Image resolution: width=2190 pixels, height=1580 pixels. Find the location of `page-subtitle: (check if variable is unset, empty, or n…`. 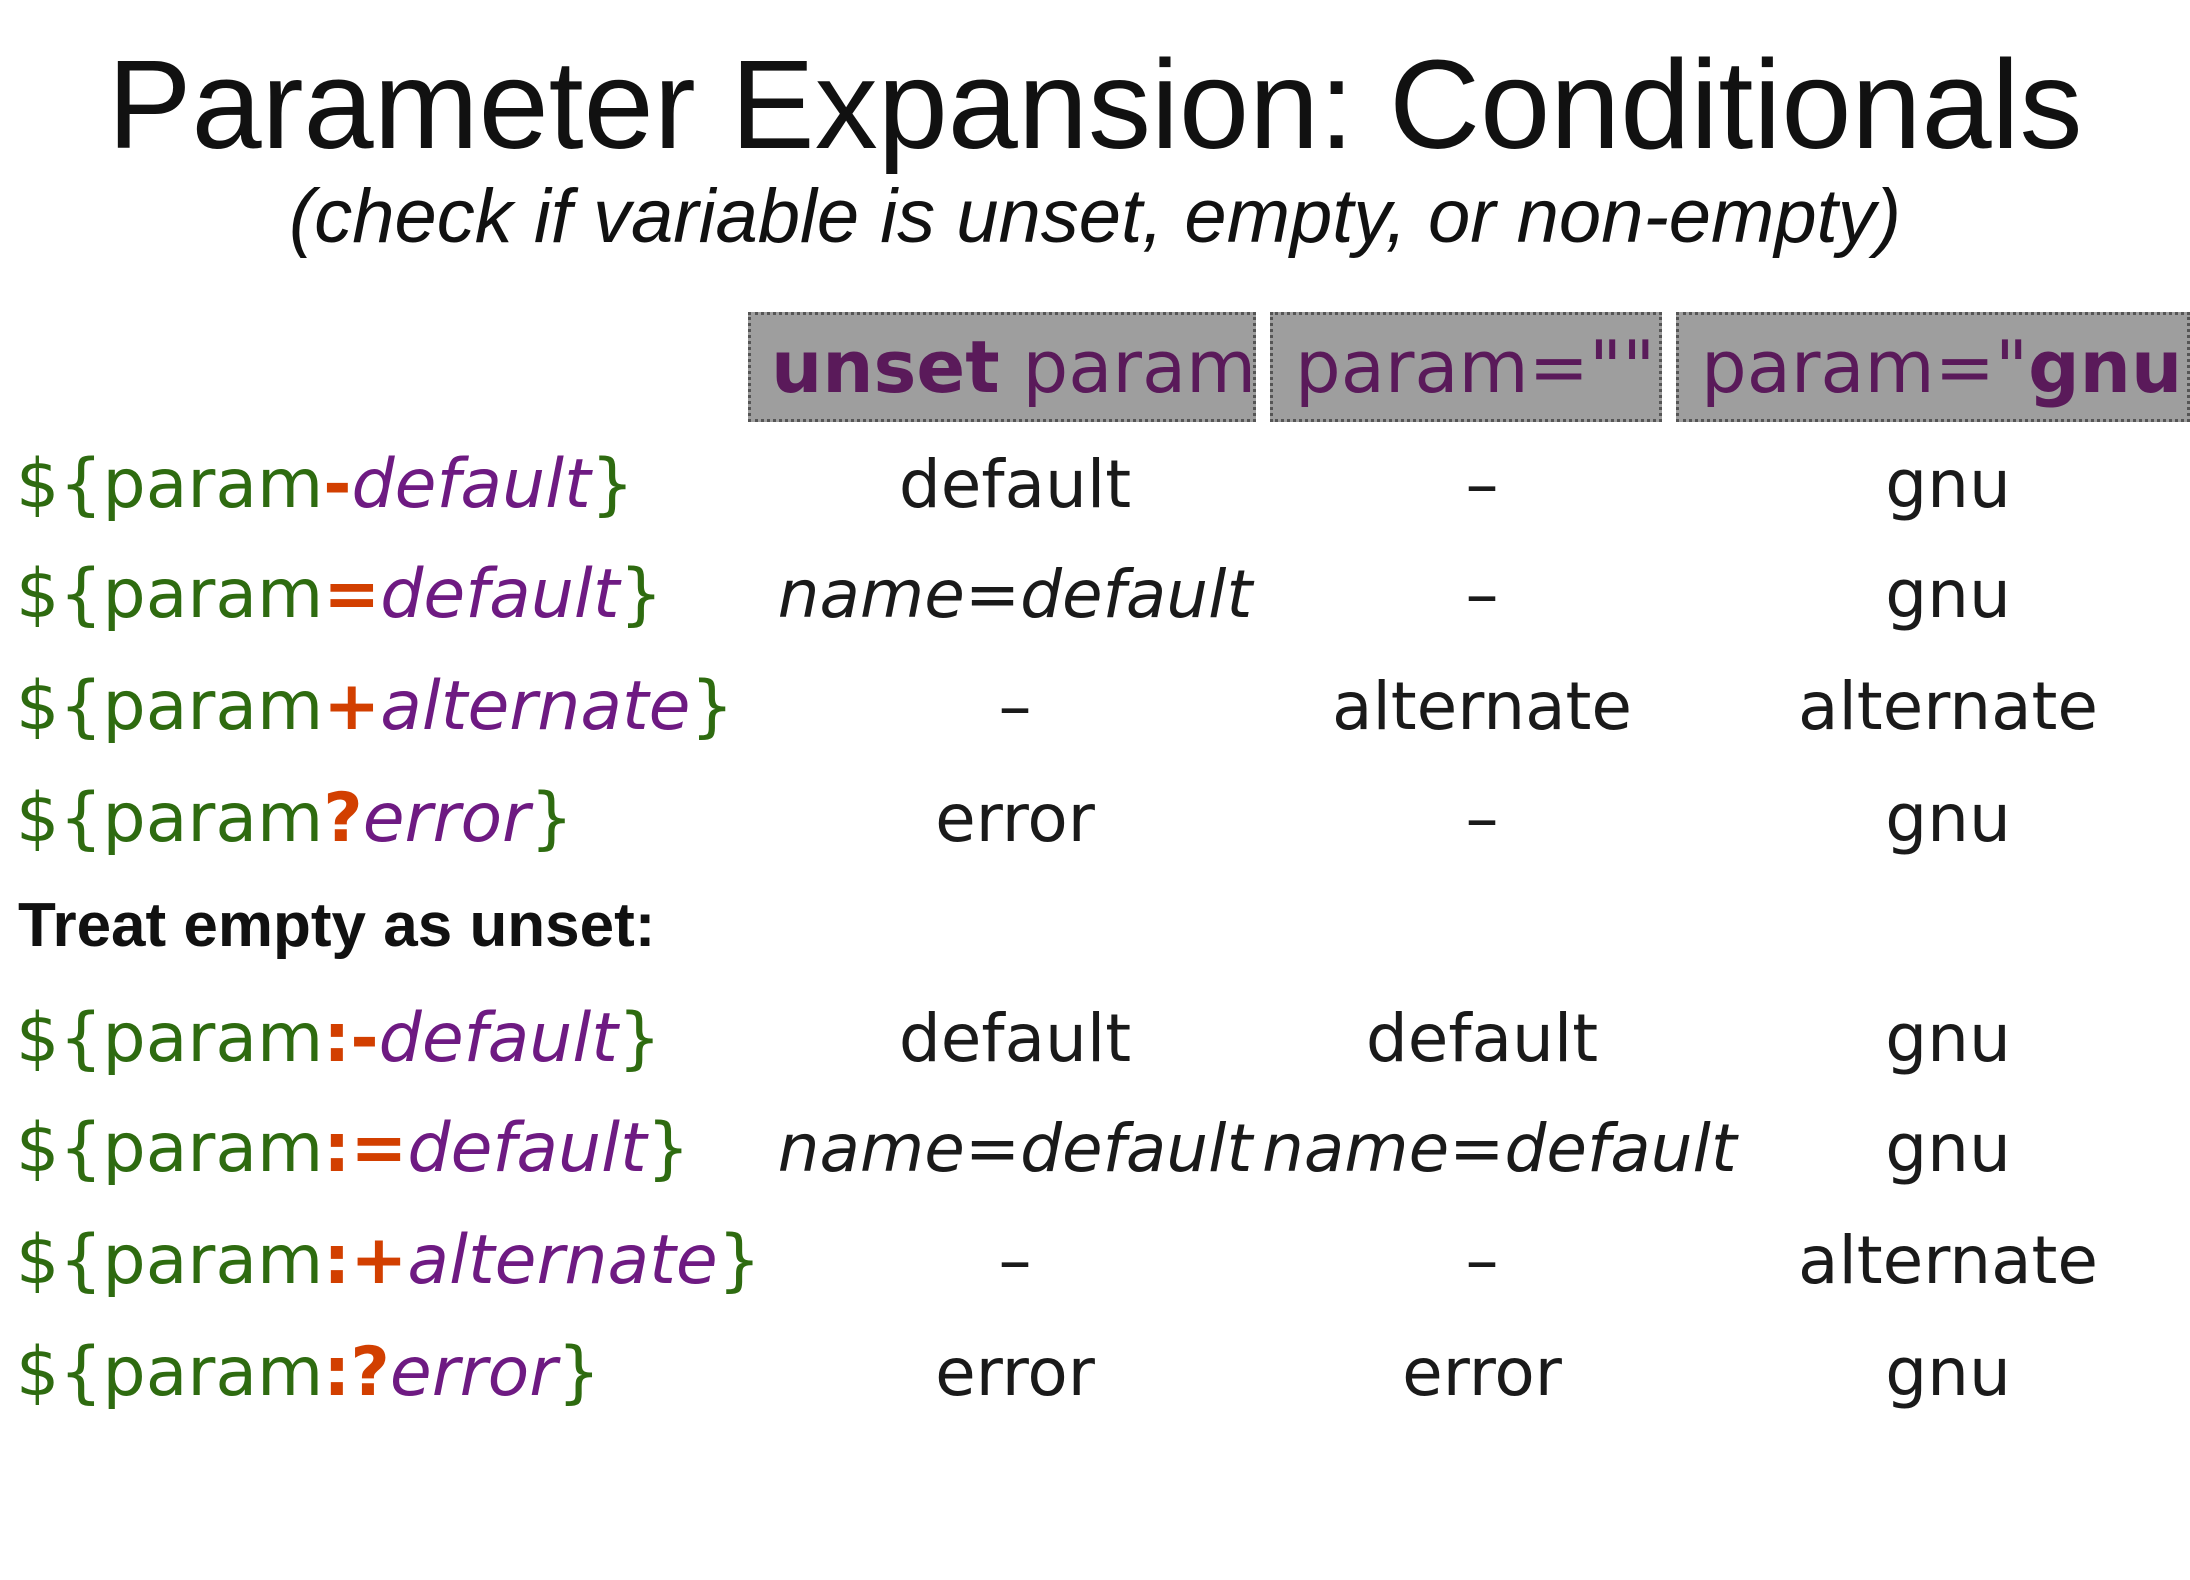

page-subtitle: (check if variable is unset, empty, or n… is located at coordinates (1095, 216).